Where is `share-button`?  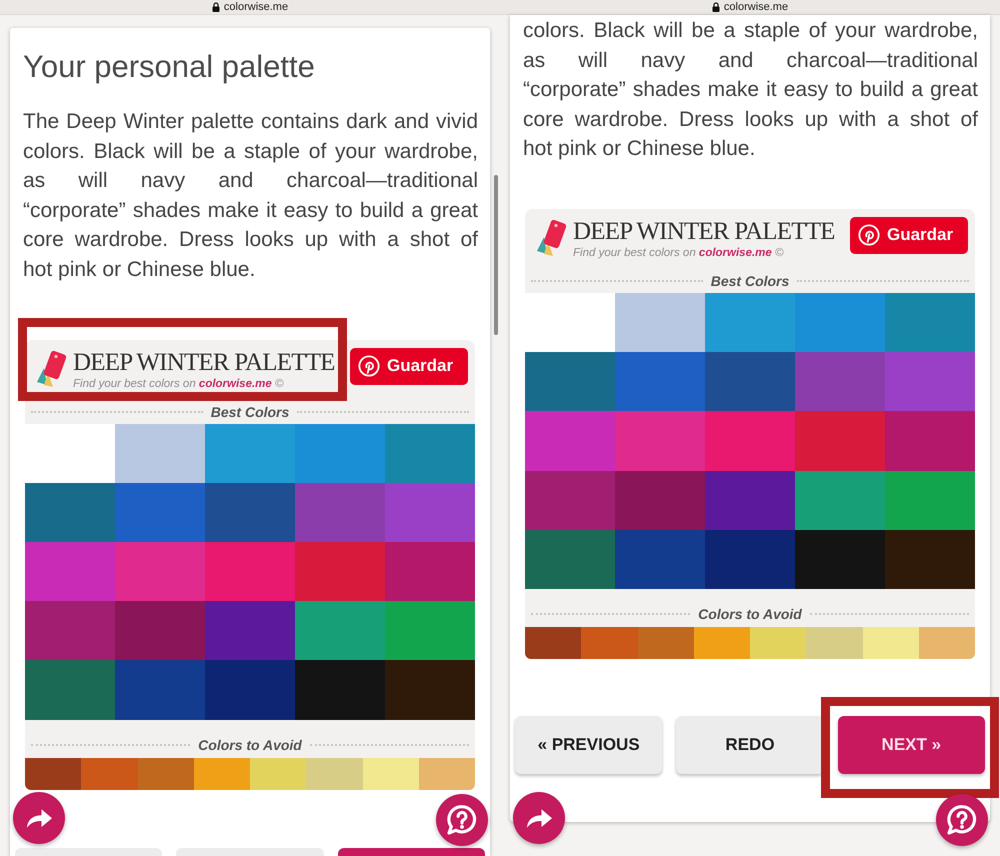 share-button is located at coordinates (539, 818).